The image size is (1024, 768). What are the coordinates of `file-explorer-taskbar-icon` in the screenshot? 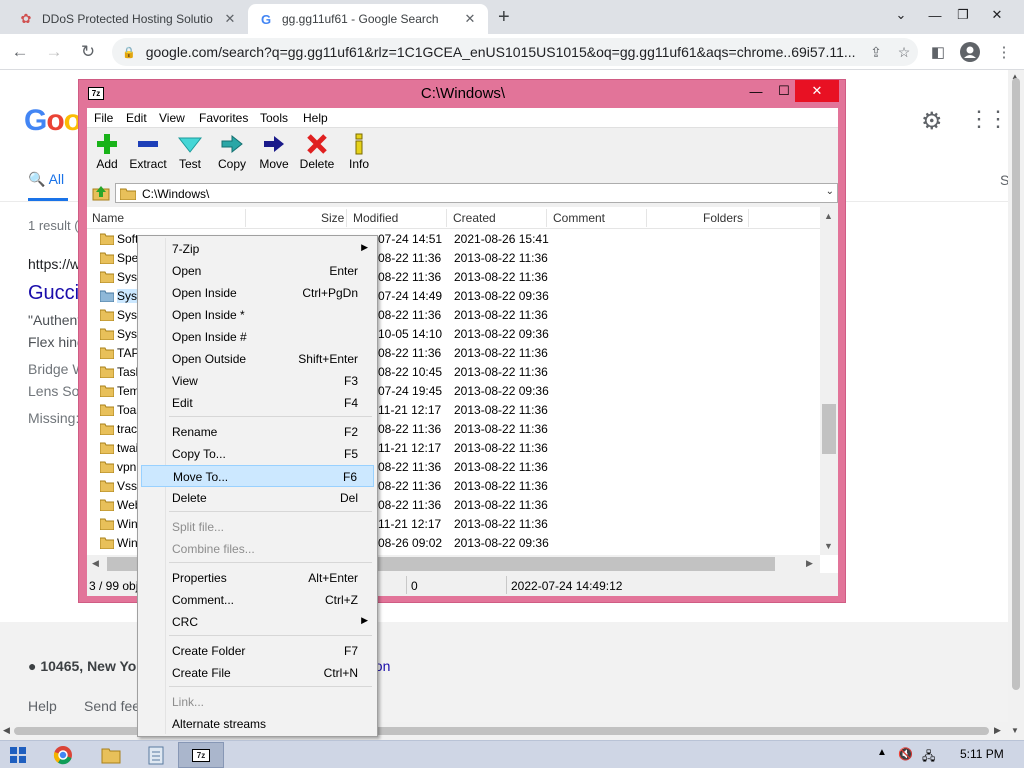 It's located at (111, 755).